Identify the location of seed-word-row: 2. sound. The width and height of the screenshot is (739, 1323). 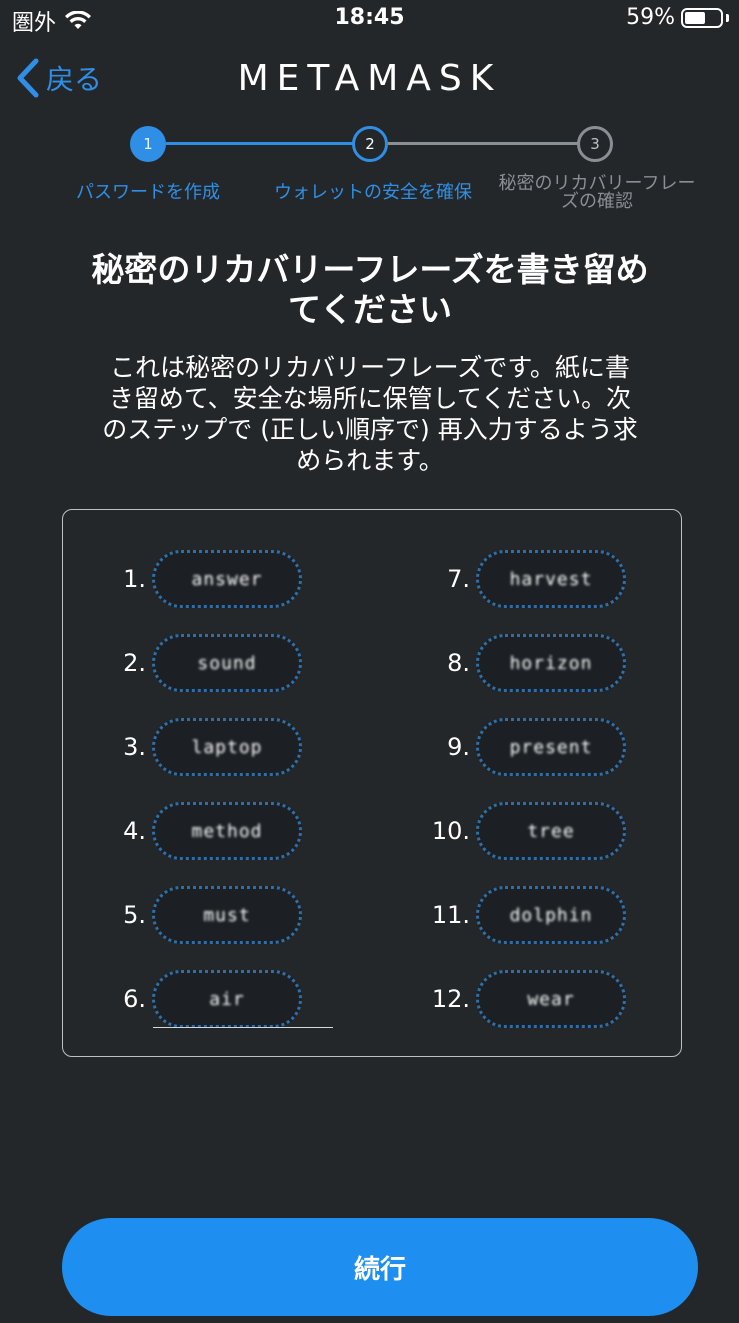
(189, 663).